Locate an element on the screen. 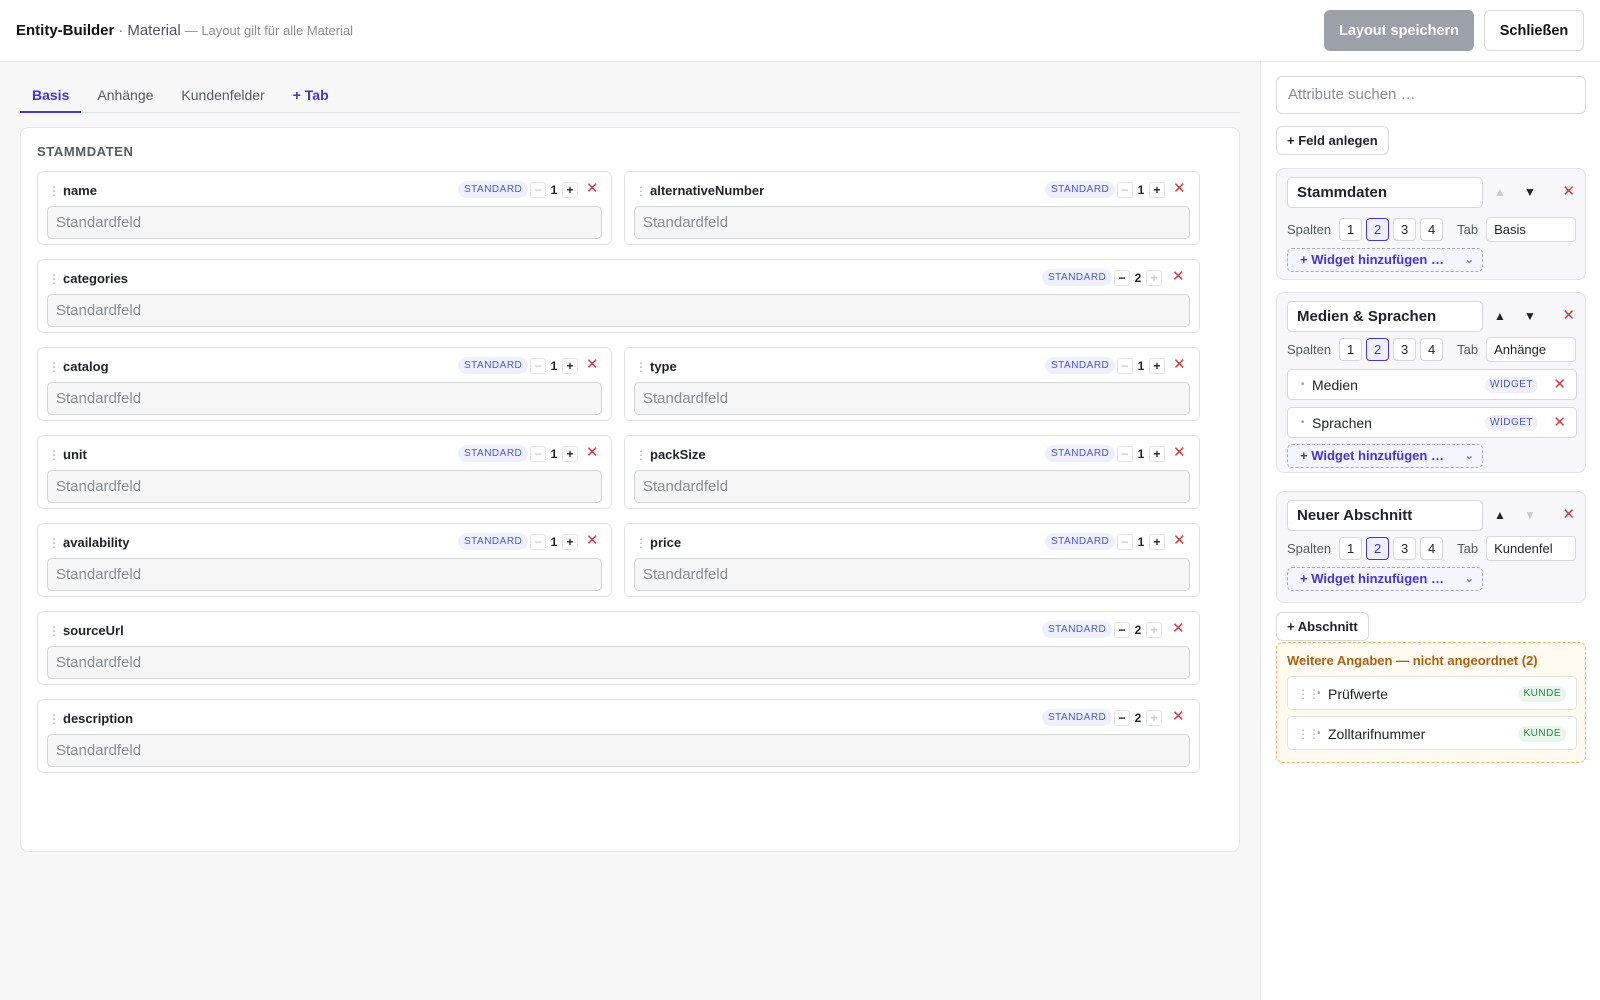 The image size is (1600, 1000). add-tab-button: + Tab is located at coordinates (311, 96).